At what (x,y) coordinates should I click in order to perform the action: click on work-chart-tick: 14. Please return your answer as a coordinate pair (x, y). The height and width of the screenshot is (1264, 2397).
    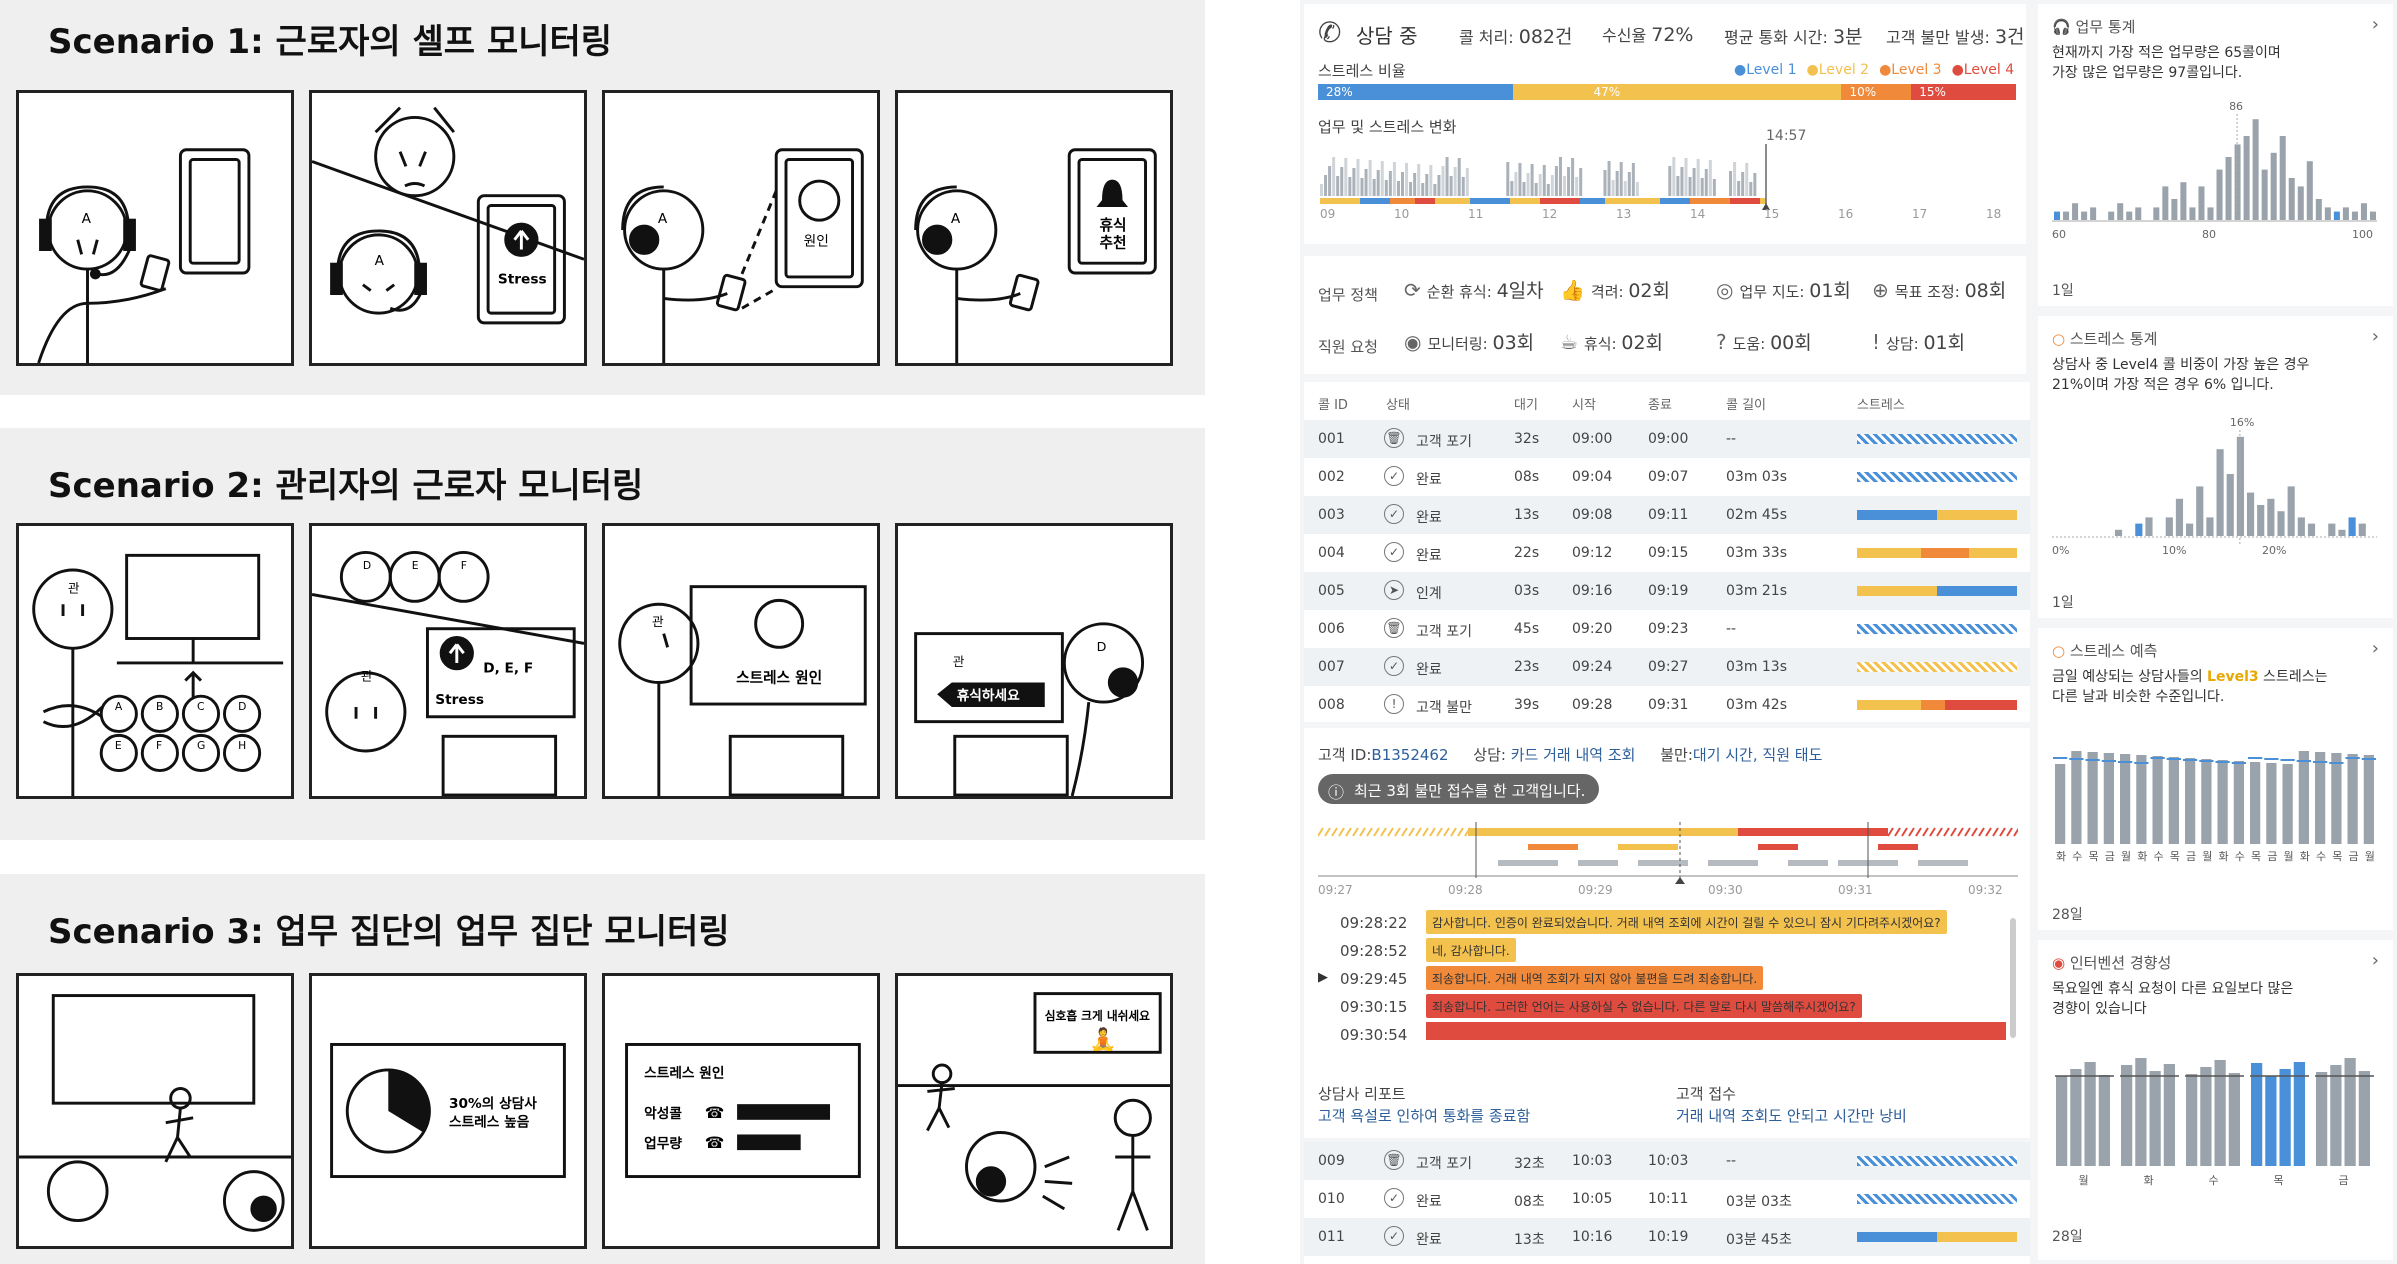
    Looking at the image, I should click on (1697, 214).